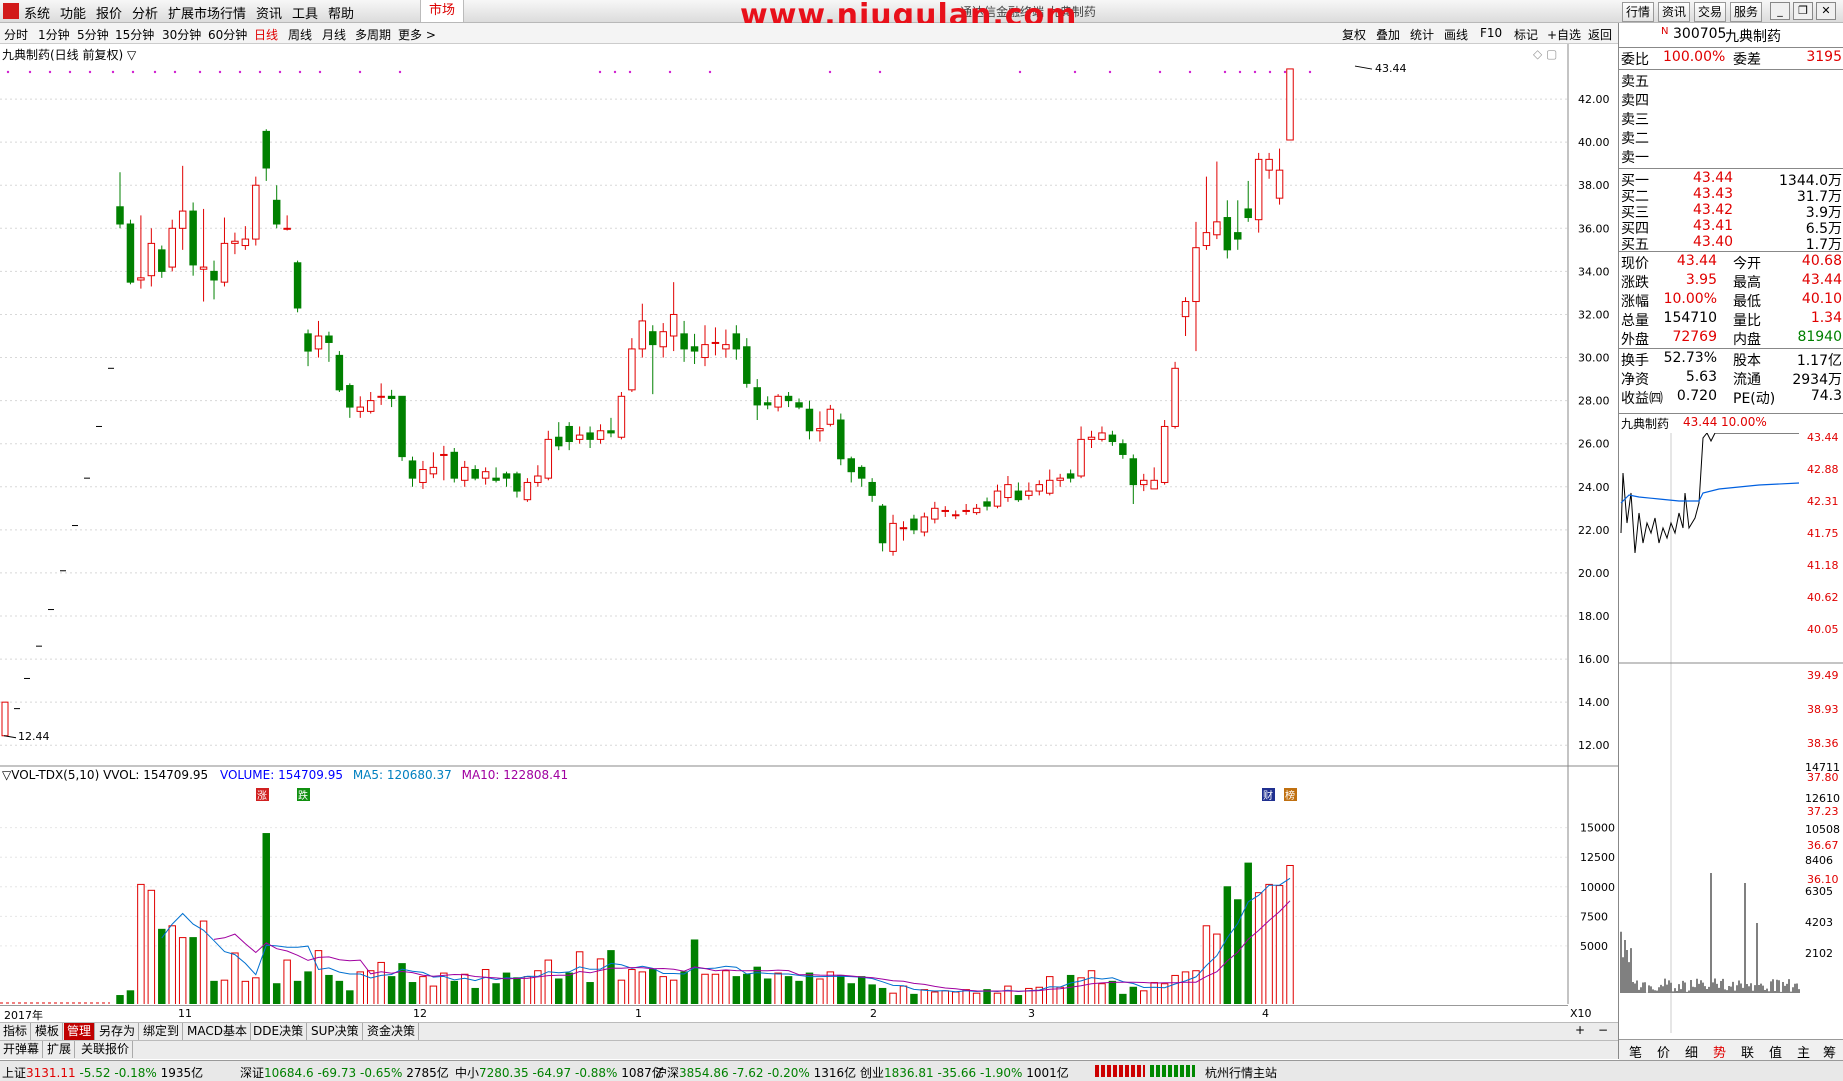 Image resolution: width=1843 pixels, height=1081 pixels. Describe the element at coordinates (1635, 360) in the screenshot. I see `stat-label: 换手` at that location.